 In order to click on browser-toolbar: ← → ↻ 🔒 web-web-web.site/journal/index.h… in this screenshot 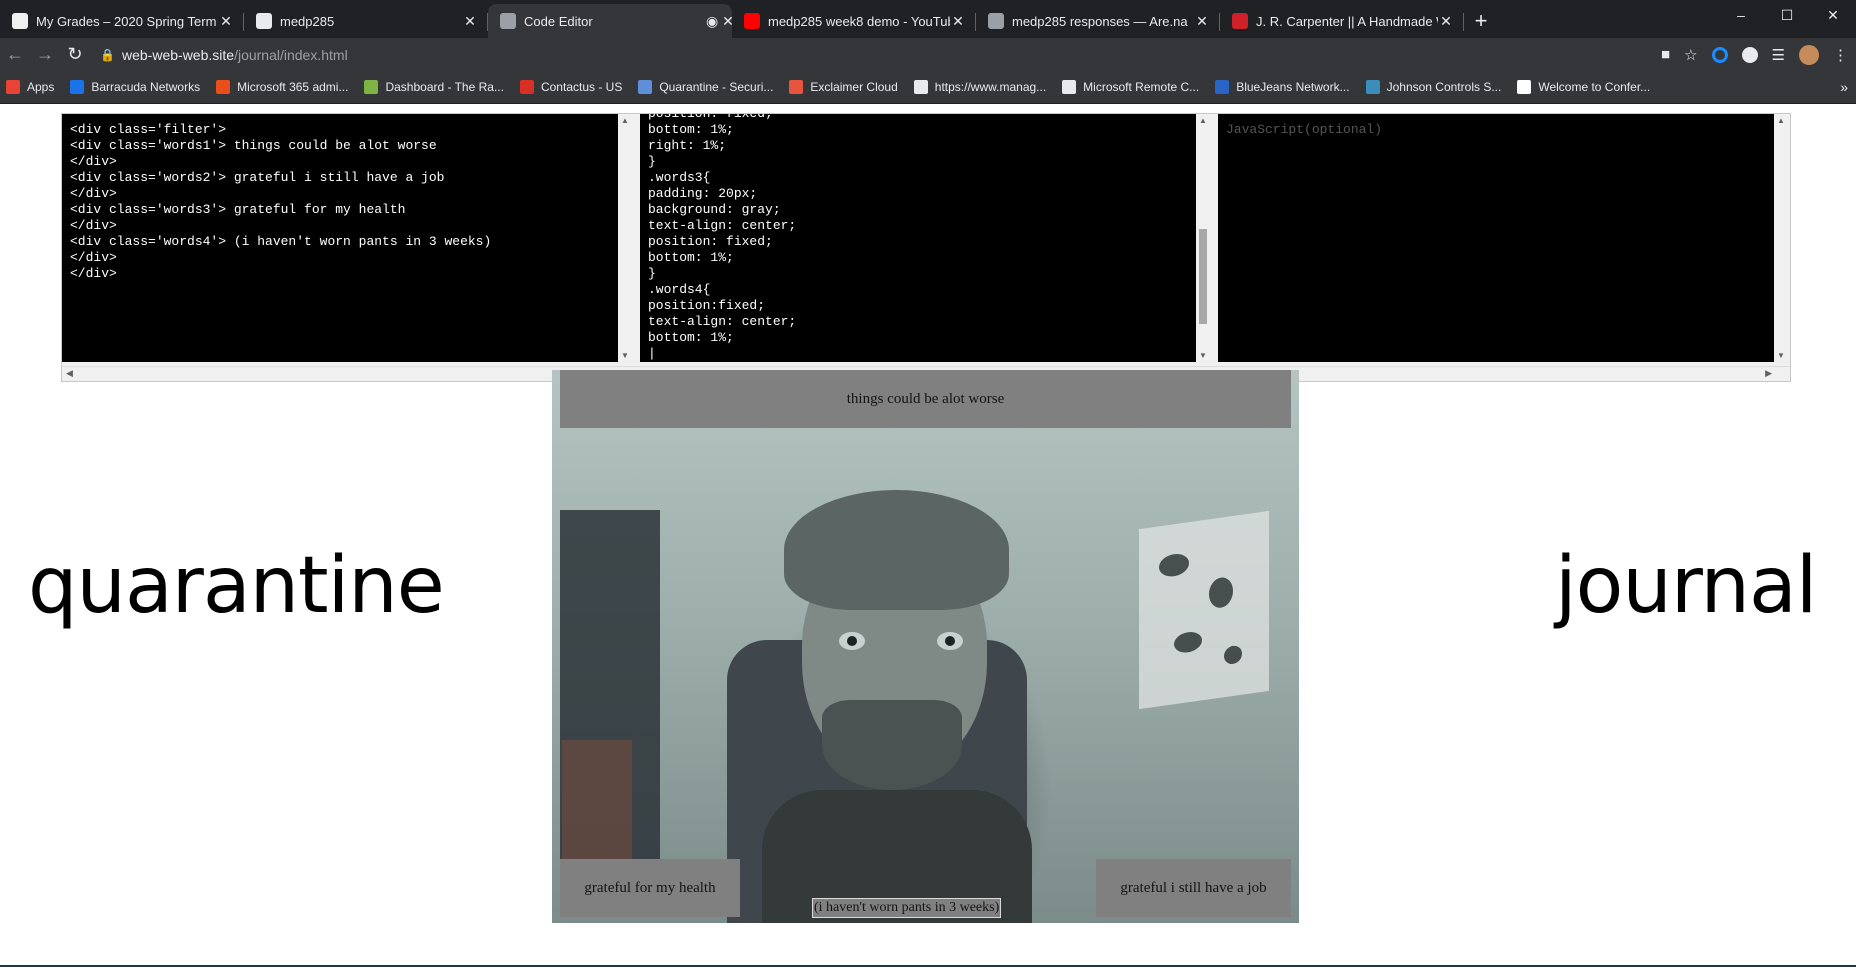, I will do `click(928, 54)`.